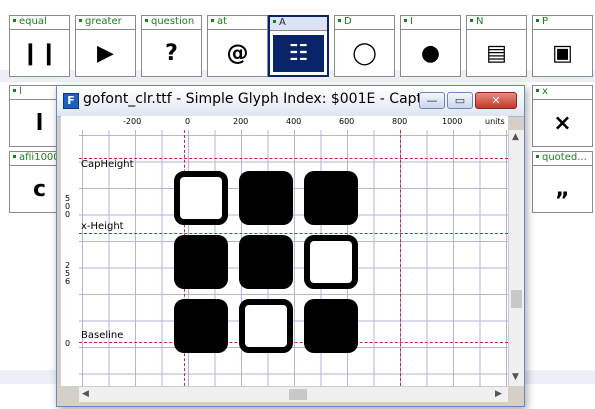 Image resolution: width=595 pixels, height=409 pixels. Describe the element at coordinates (85, 394) in the screenshot. I see `scroll-left-icon: ◀` at that location.